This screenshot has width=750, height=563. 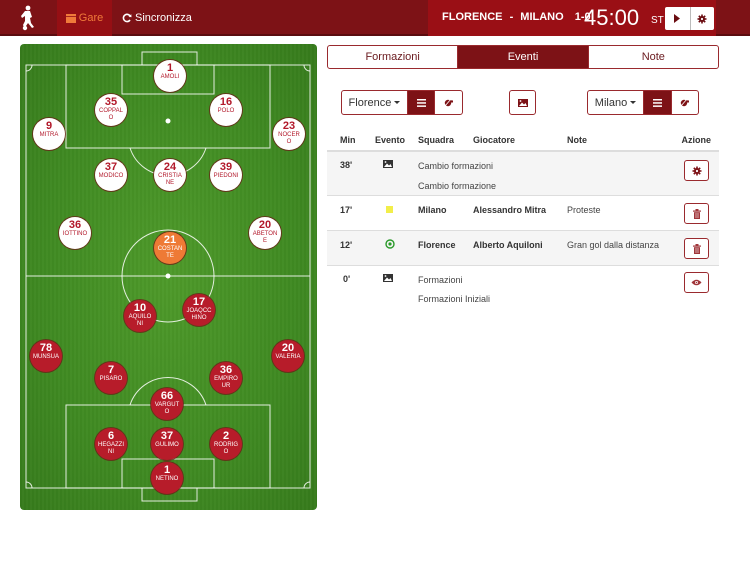 What do you see at coordinates (289, 126) in the screenshot?
I see `player-number: 23` at bounding box center [289, 126].